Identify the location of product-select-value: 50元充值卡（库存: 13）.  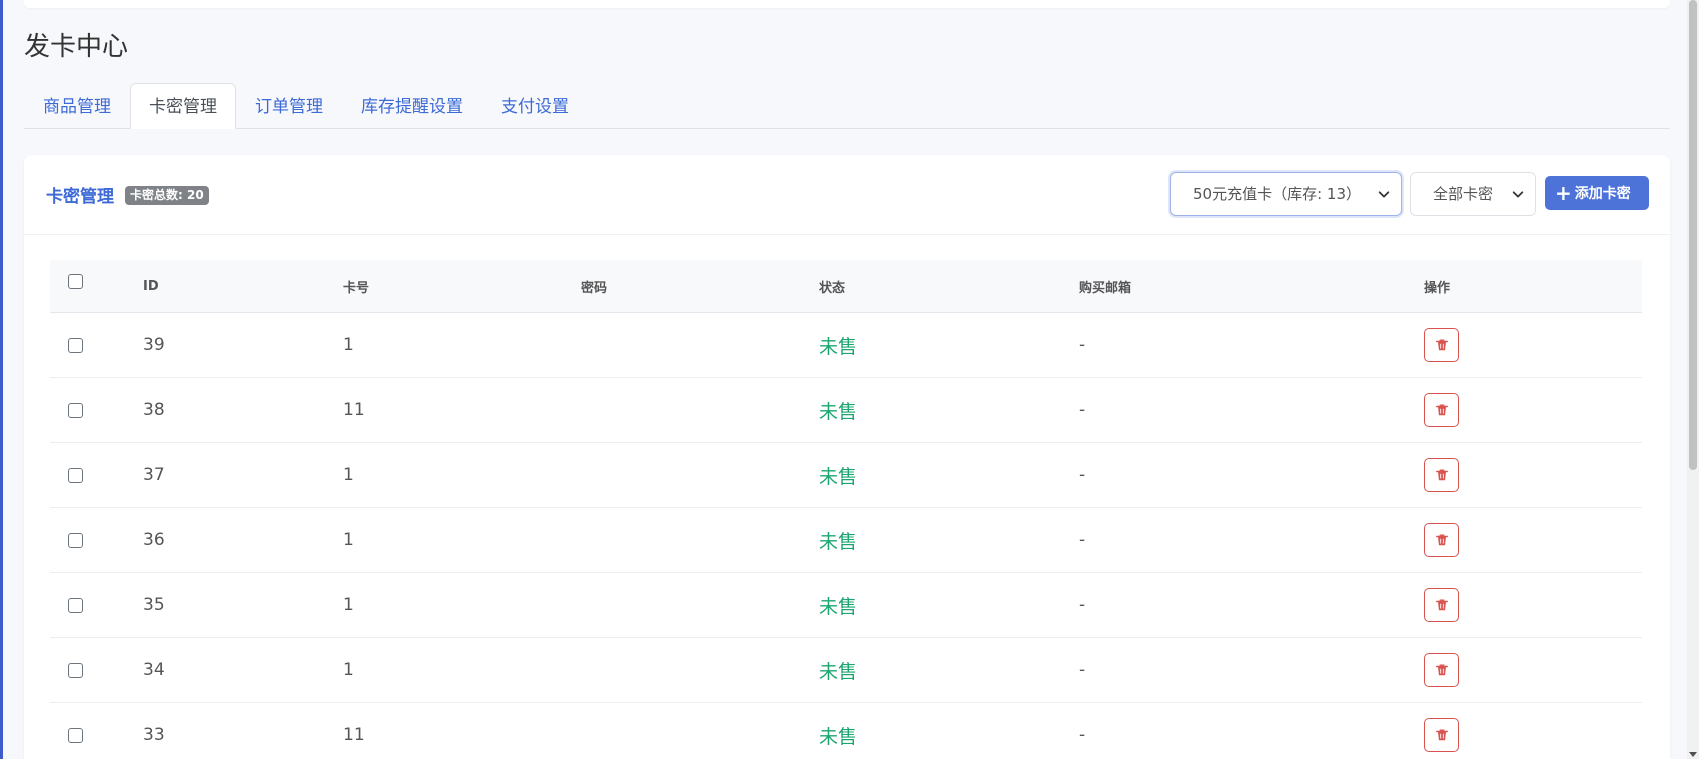
(1277, 194).